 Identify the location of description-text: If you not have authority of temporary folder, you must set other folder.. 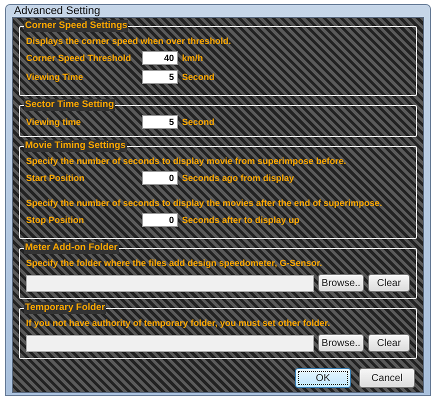
(179, 323).